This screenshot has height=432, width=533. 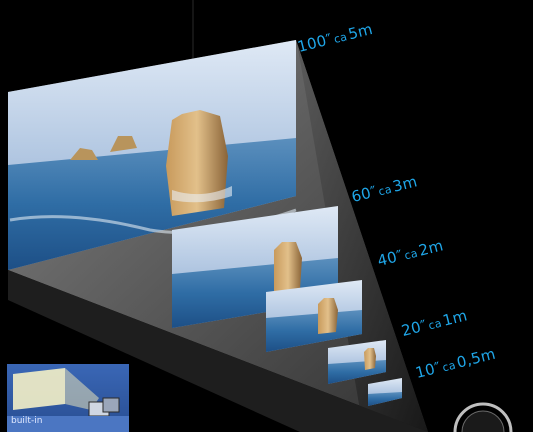 I want to click on projector-lens, so click(x=483, y=417).